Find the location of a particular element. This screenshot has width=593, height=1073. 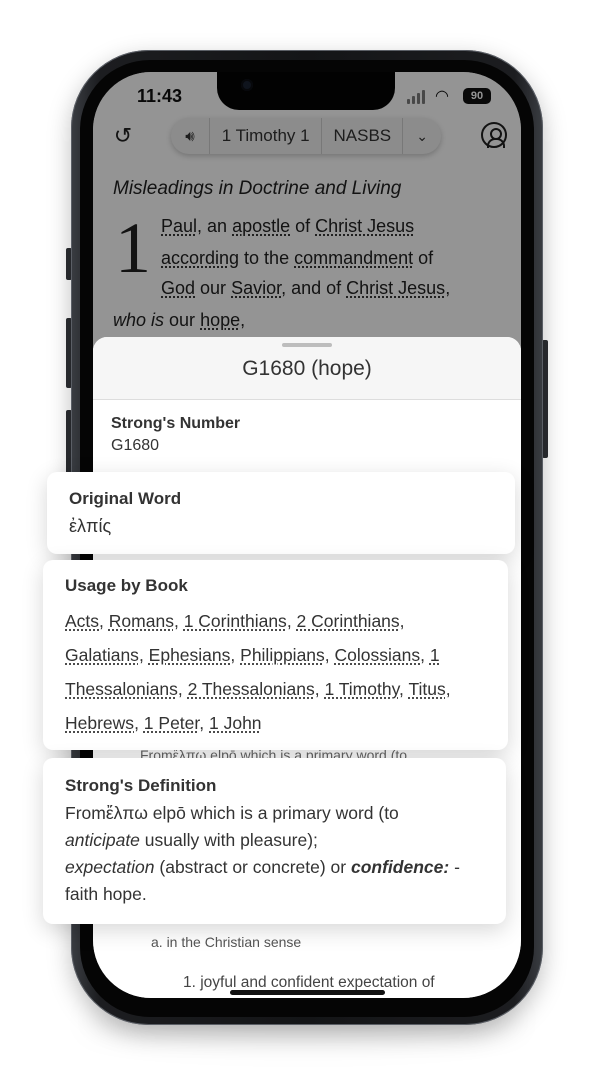

outline-item: a. in the Christian sense is located at coordinates (226, 942).